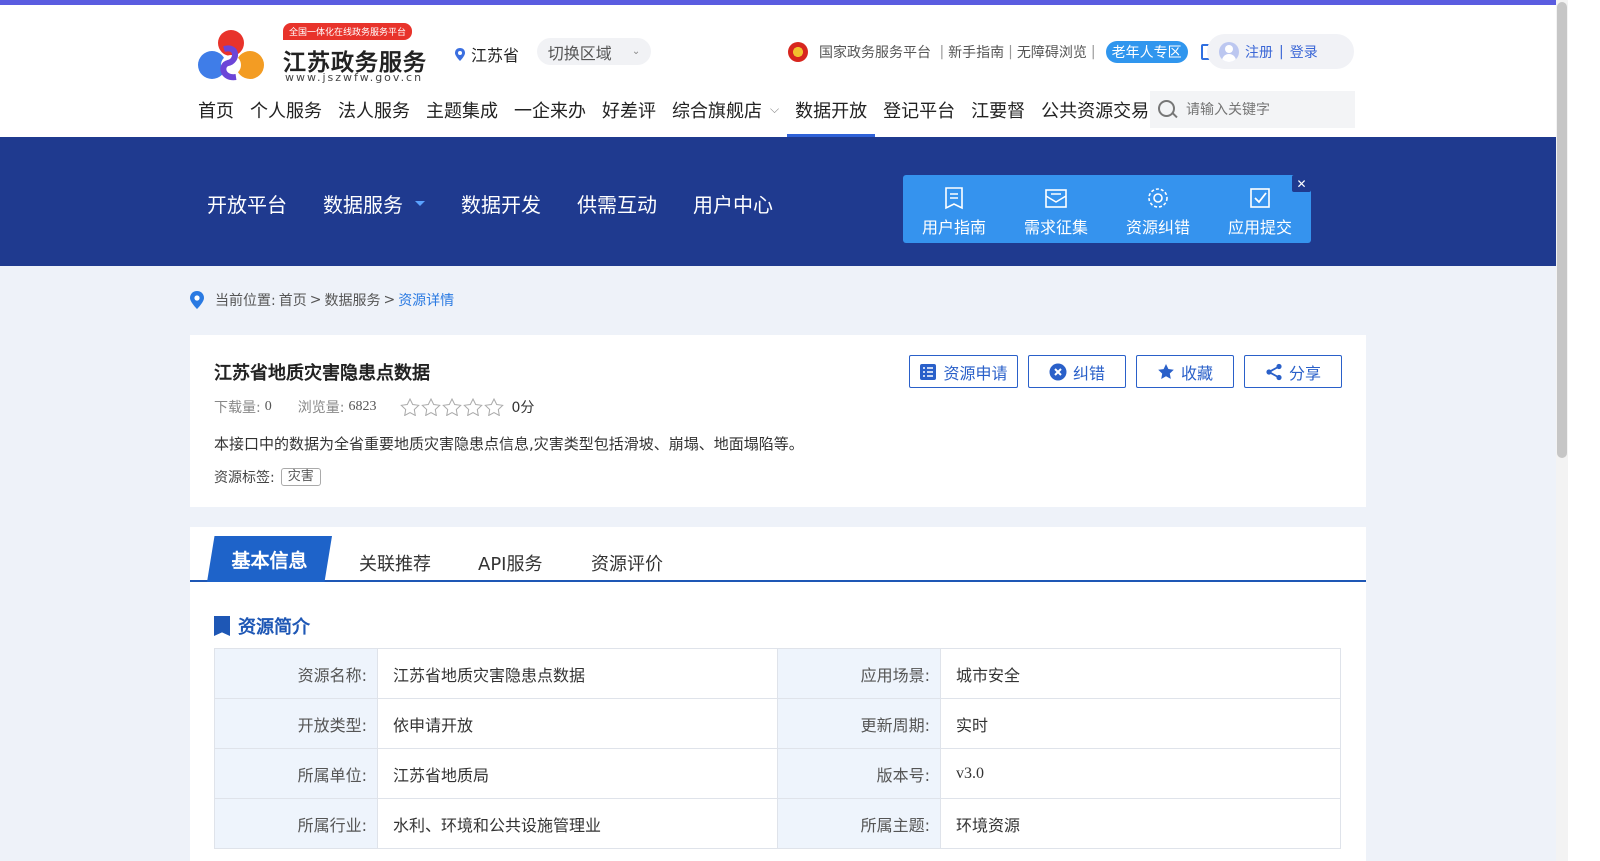 This screenshot has width=1600, height=861. What do you see at coordinates (1562, 230) in the screenshot?
I see `scrollbar-thumb` at bounding box center [1562, 230].